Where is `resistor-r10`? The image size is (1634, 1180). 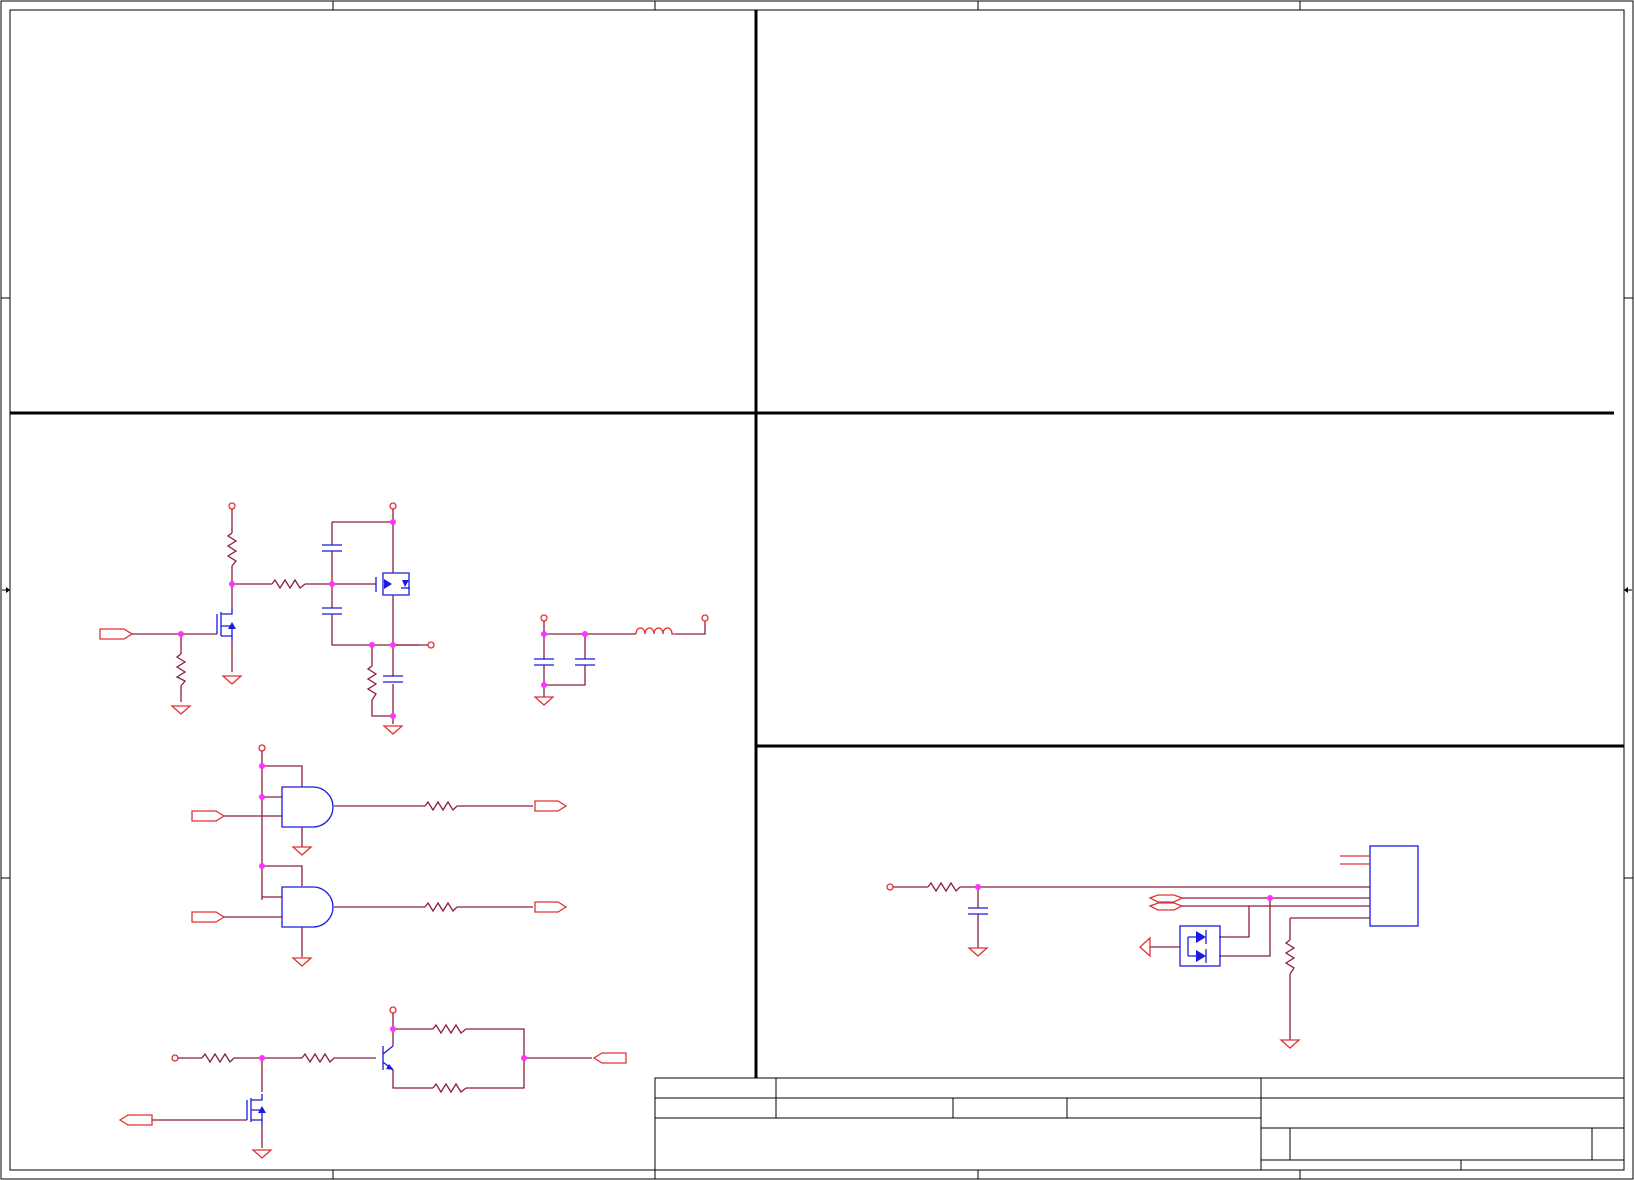 resistor-r10 is located at coordinates (944, 887).